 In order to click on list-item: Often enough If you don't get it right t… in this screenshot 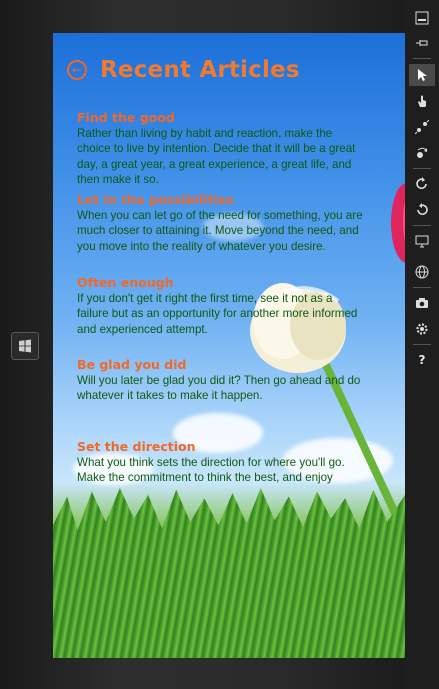, I will do `click(222, 306)`.